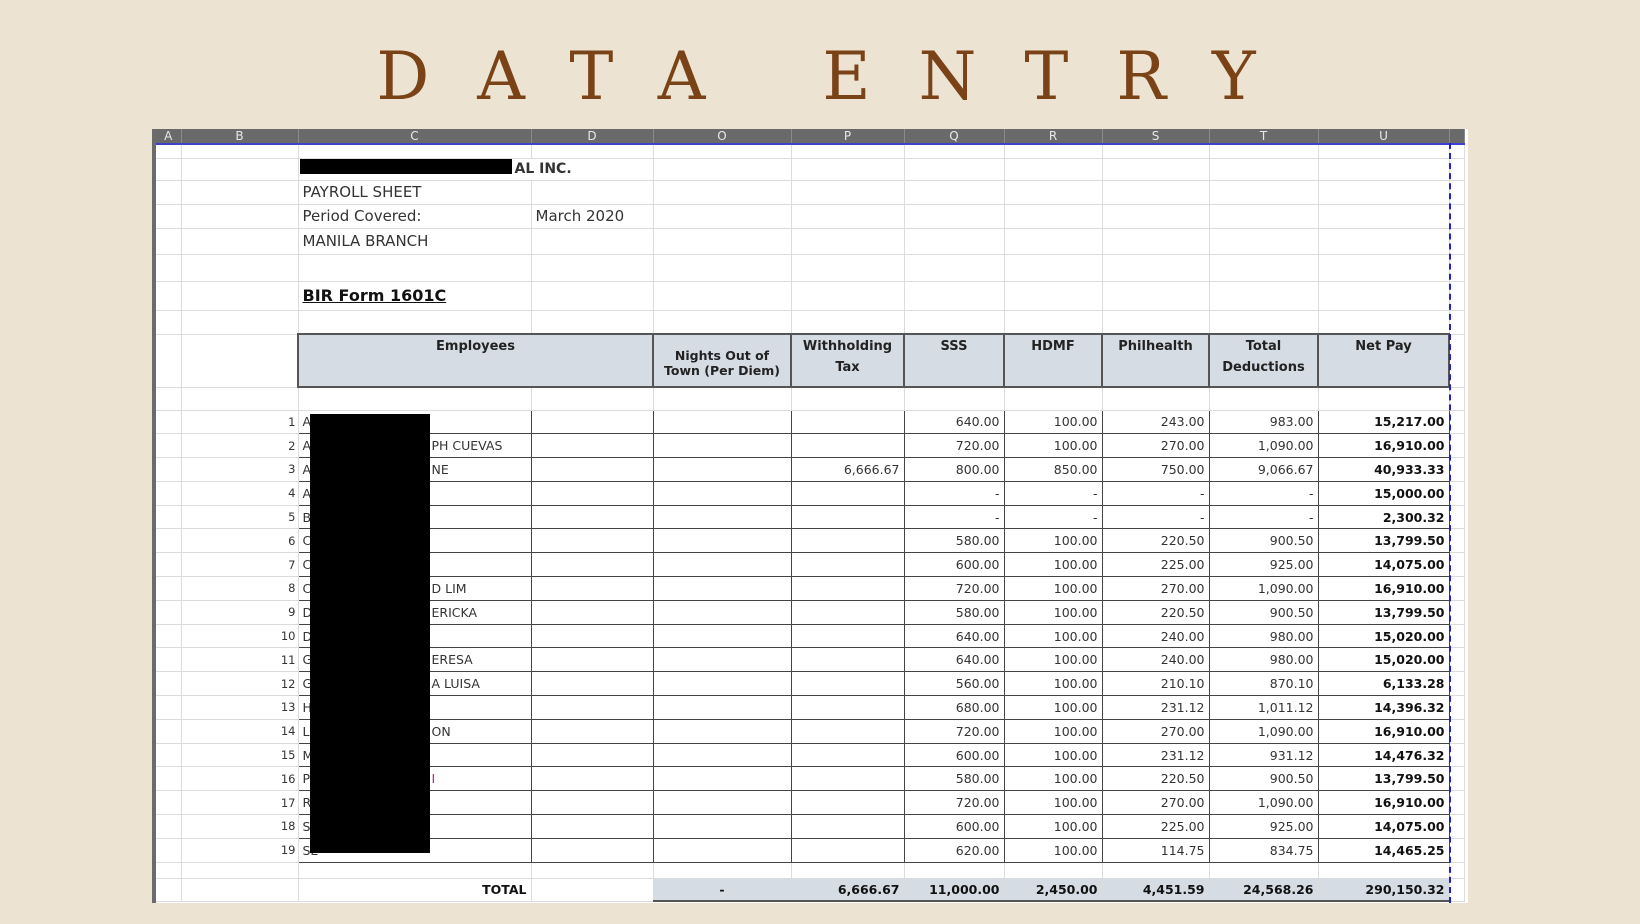 The width and height of the screenshot is (1640, 924). What do you see at coordinates (1263, 422) in the screenshot?
I see `total-deductions-cell: 983.00` at bounding box center [1263, 422].